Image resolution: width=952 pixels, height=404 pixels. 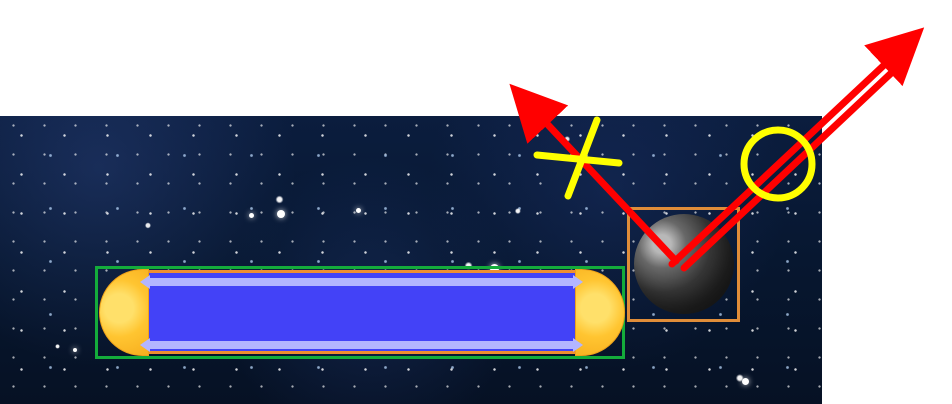 What do you see at coordinates (361, 345) in the screenshot?
I see `paddle-bottom-highlight` at bounding box center [361, 345].